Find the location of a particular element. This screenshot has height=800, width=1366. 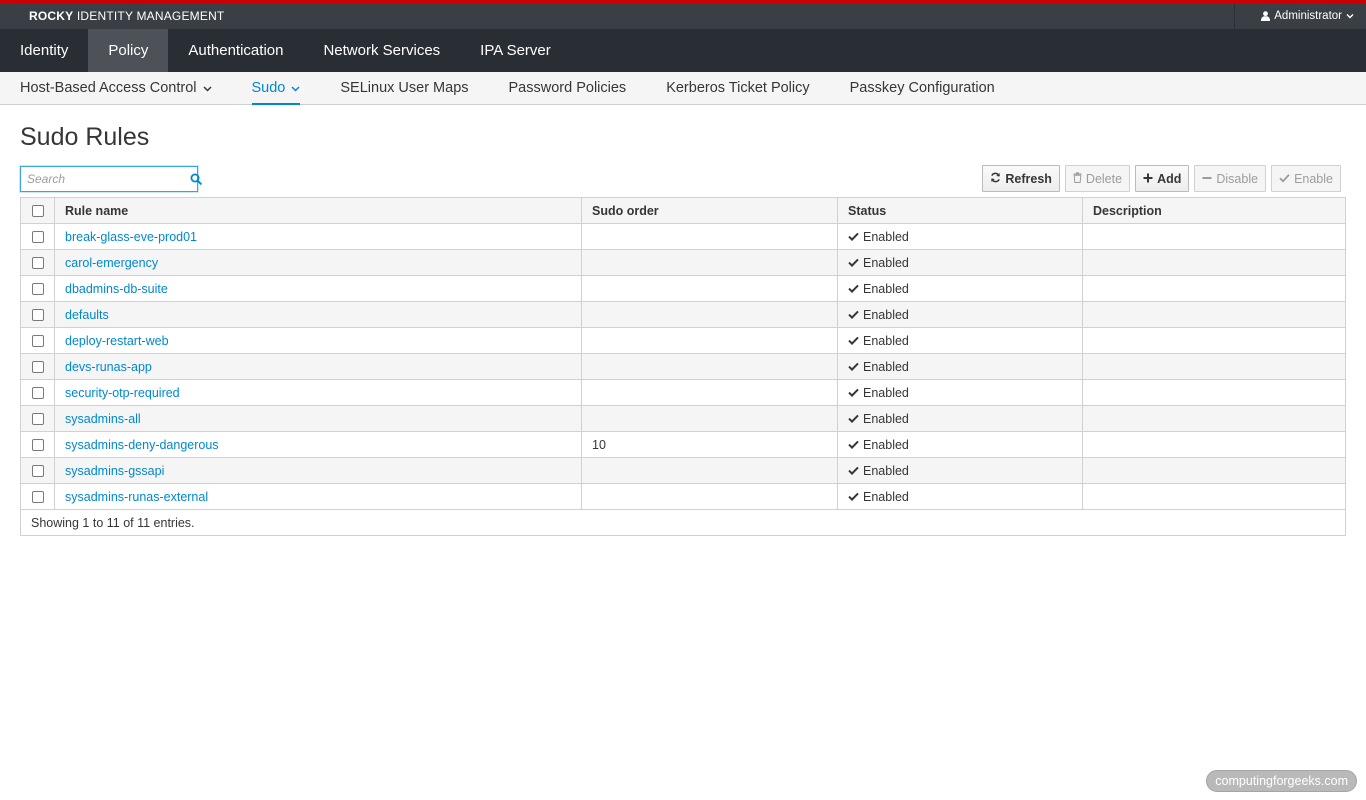

enable-label: Enable is located at coordinates (1313, 178).